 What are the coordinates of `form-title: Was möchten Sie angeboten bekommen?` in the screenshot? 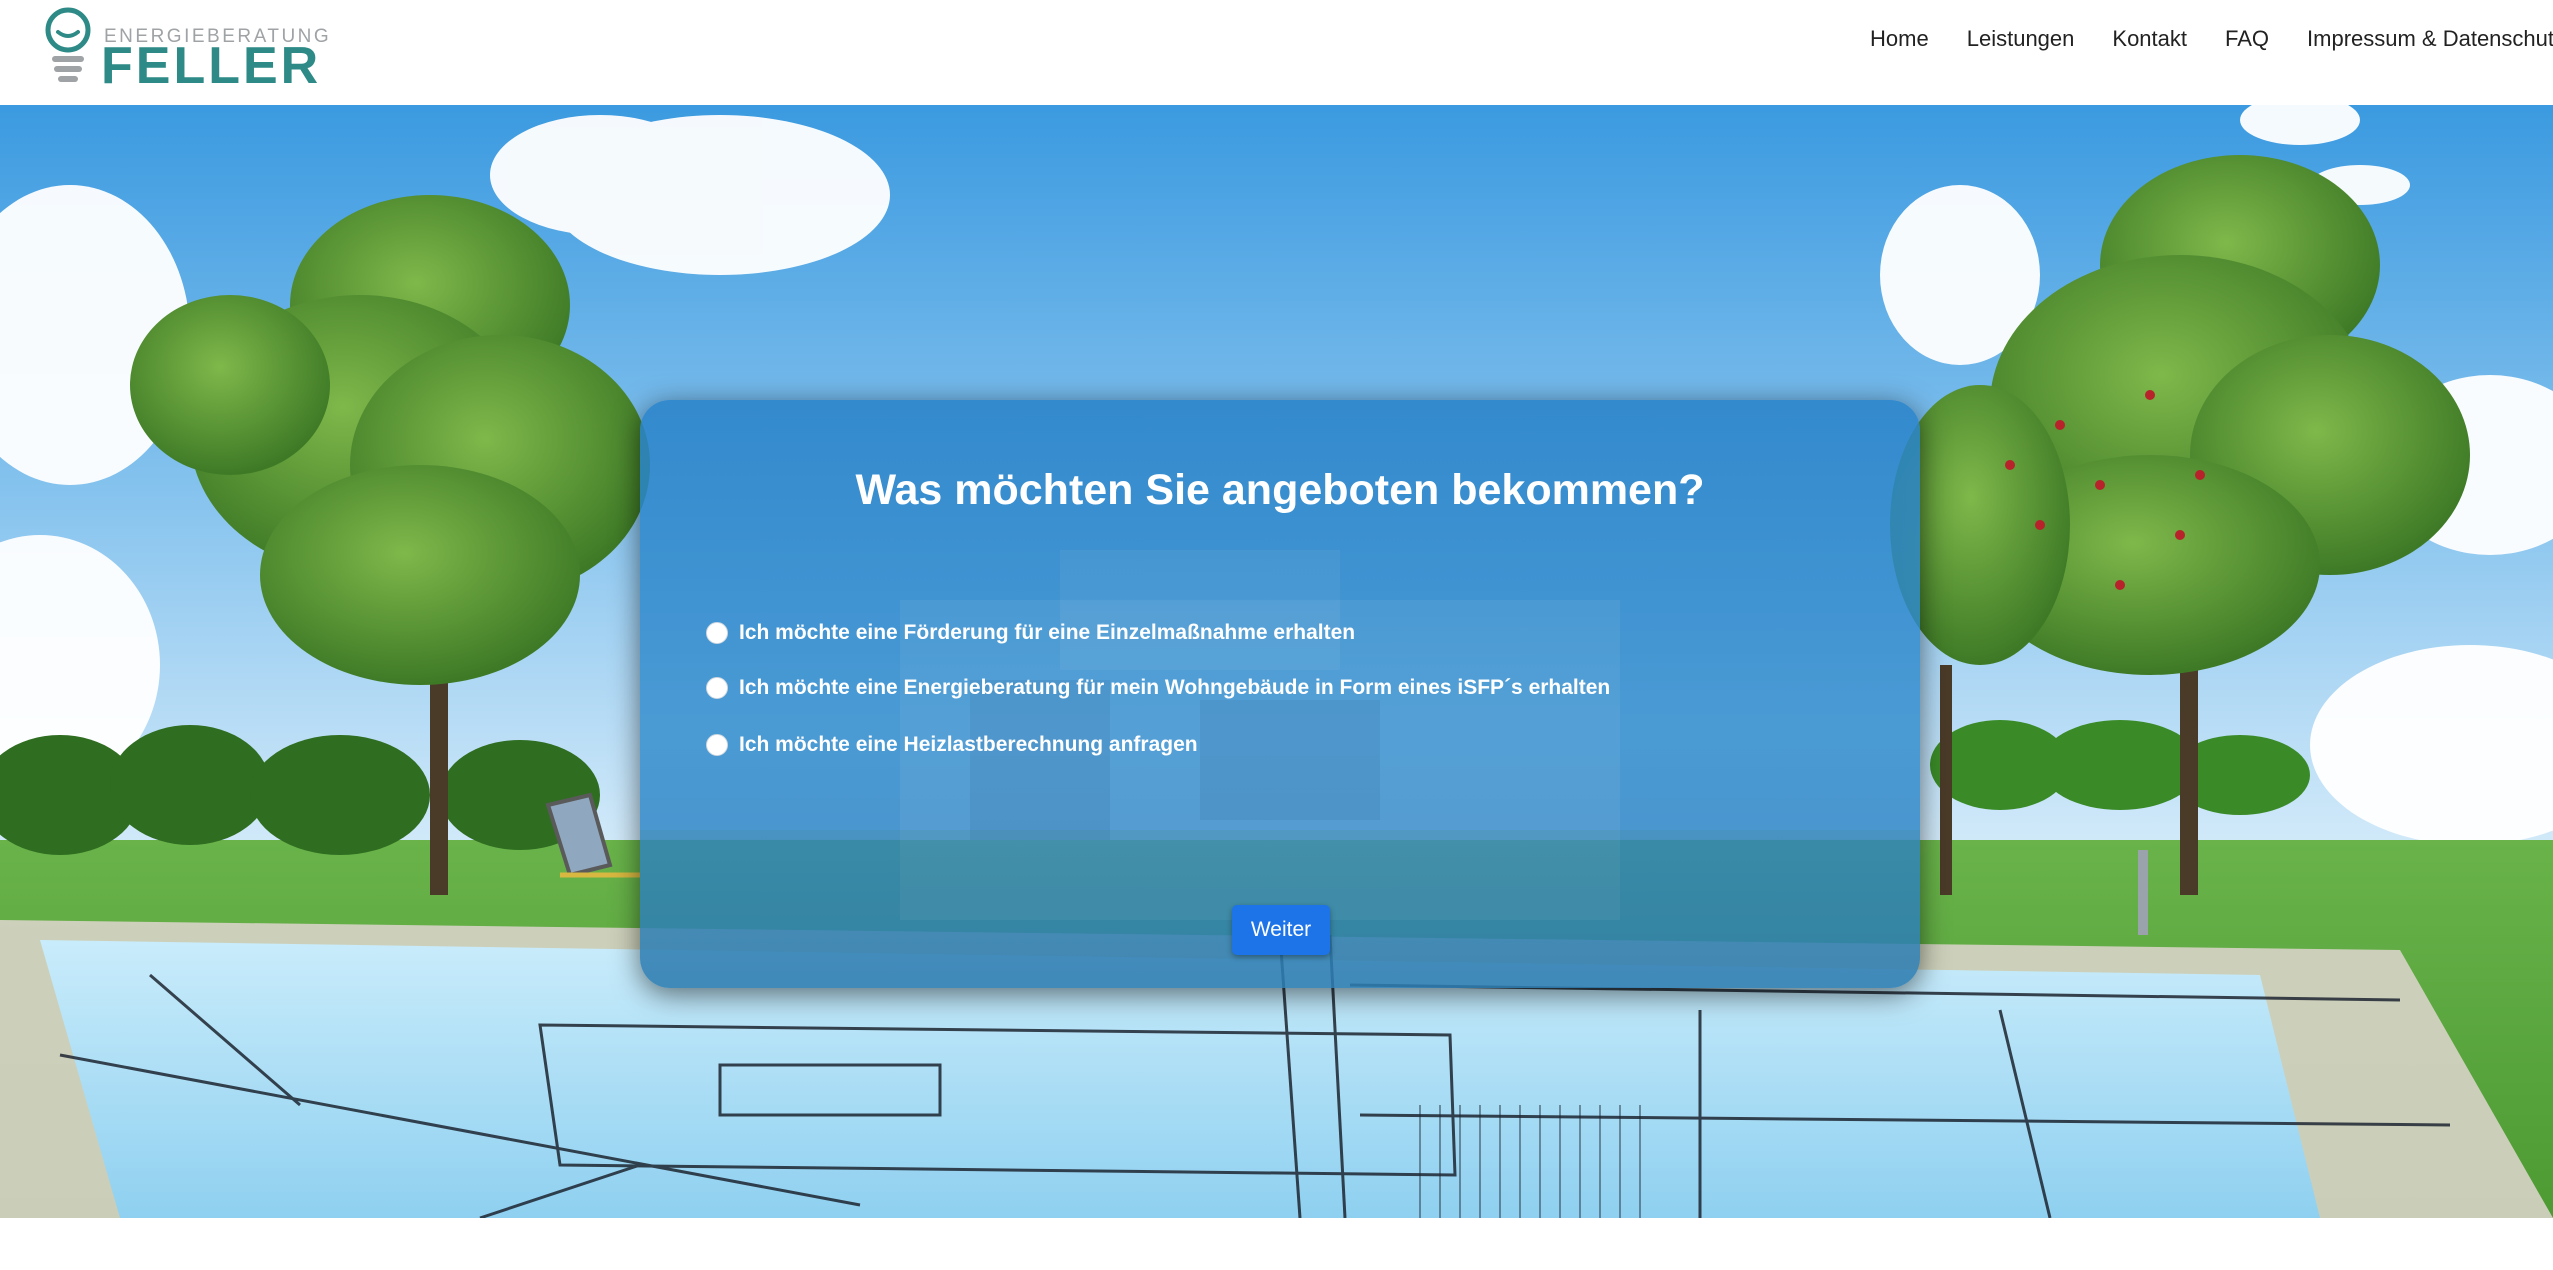 It's located at (1280, 490).